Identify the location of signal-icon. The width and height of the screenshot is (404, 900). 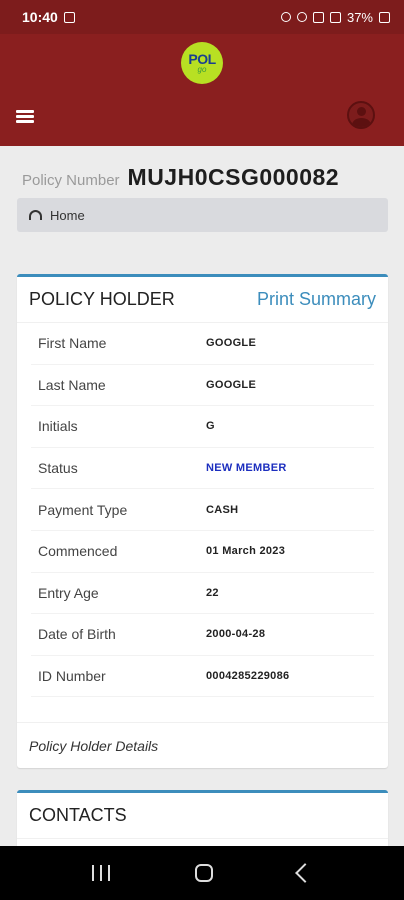
(335, 17).